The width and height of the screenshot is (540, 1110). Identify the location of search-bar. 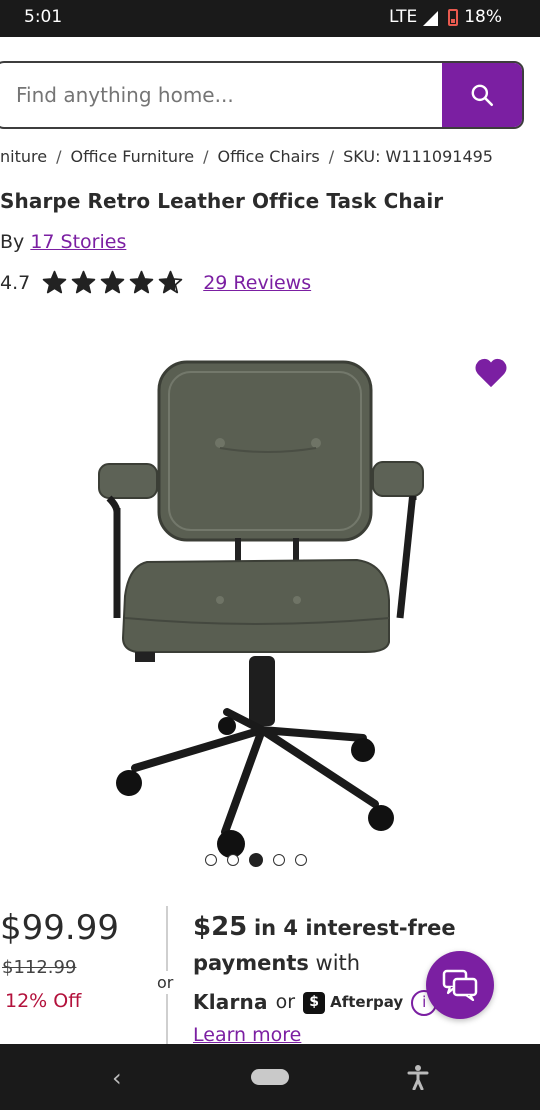
(262, 95).